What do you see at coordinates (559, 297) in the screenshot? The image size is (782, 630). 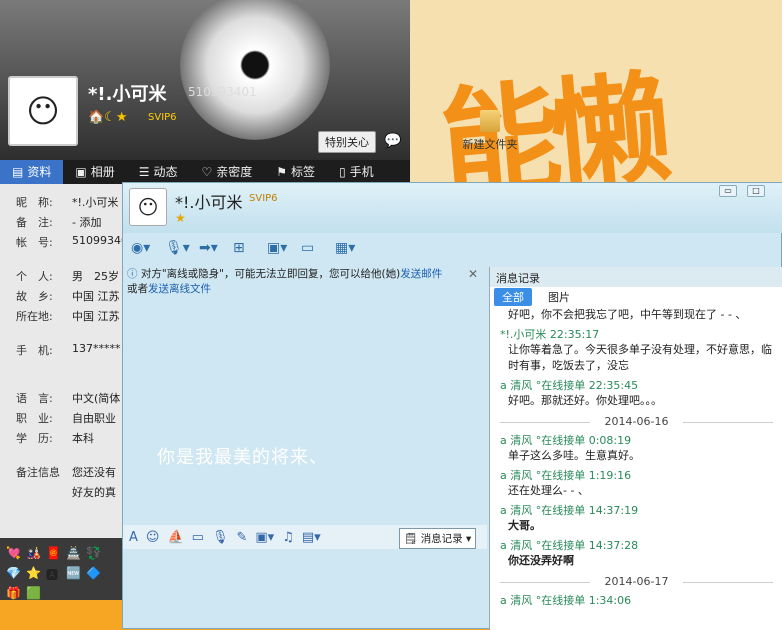 I see `tab-images: 图片` at bounding box center [559, 297].